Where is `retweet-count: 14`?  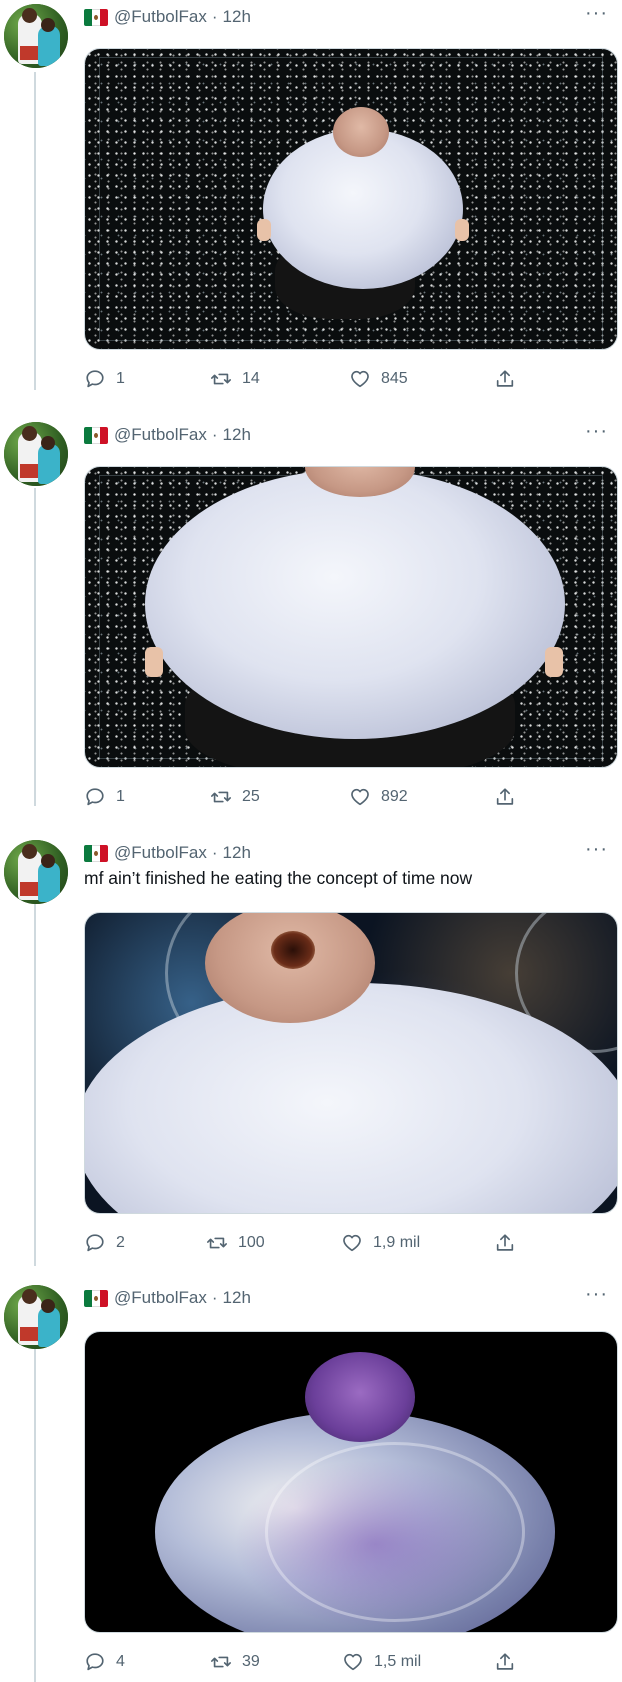
retweet-count: 14 is located at coordinates (251, 378).